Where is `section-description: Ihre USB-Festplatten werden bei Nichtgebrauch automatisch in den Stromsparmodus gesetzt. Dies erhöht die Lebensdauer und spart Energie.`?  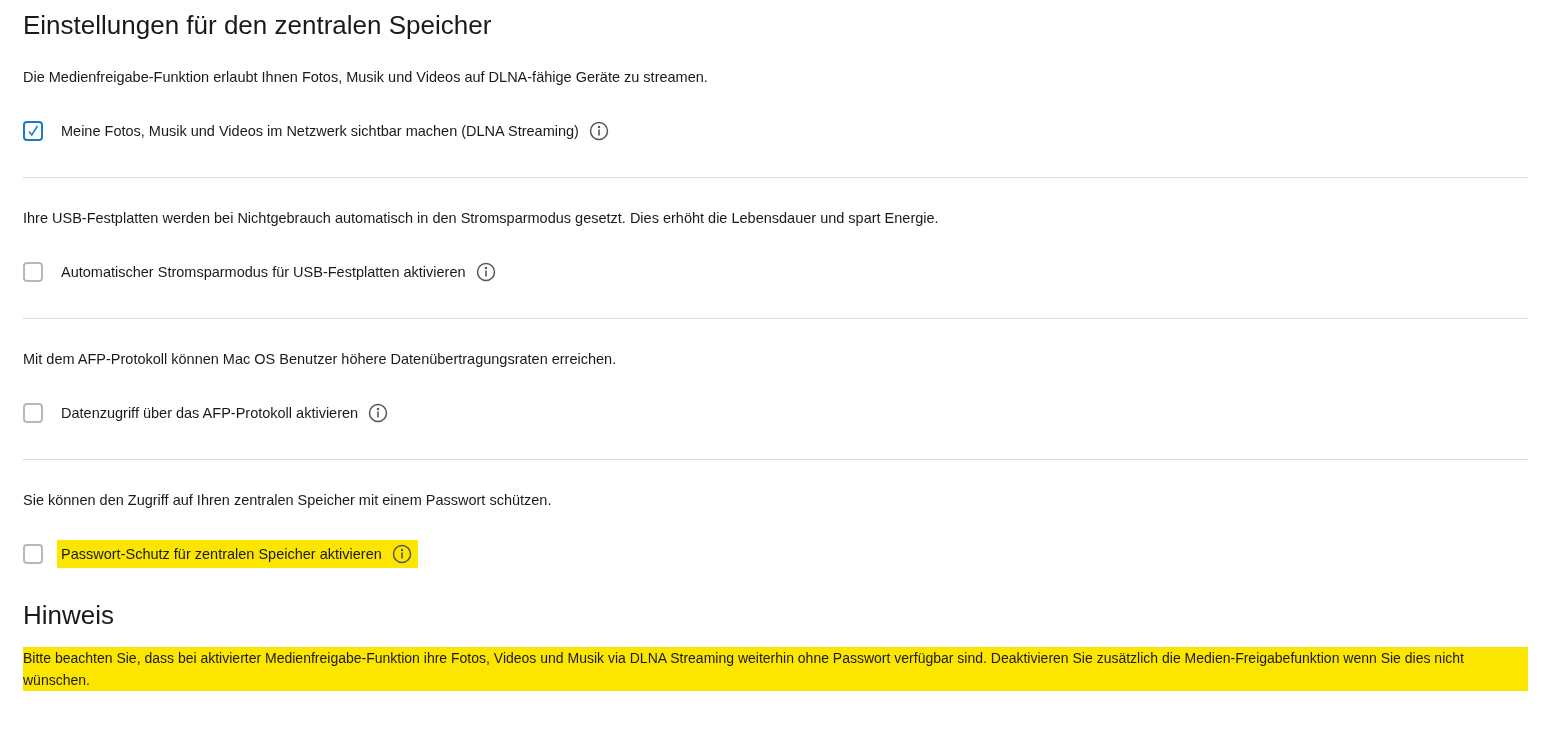 section-description: Ihre USB-Festplatten werden bei Nichtgebrauch automatisch in den Stromsparmodus gesetzt. Dies erhöht die Lebensdauer und spart Energie. is located at coordinates (481, 218).